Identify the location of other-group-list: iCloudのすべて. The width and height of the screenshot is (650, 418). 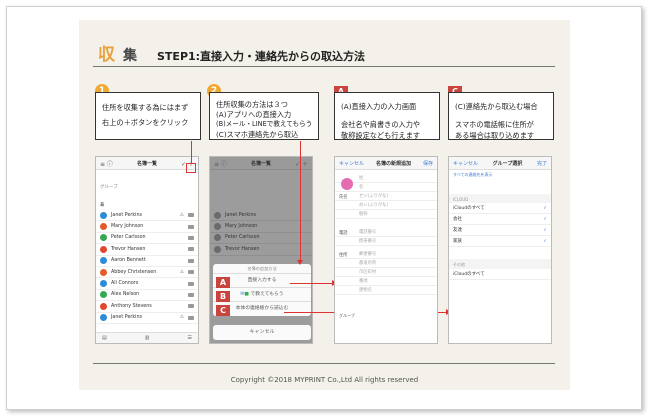
(500, 274).